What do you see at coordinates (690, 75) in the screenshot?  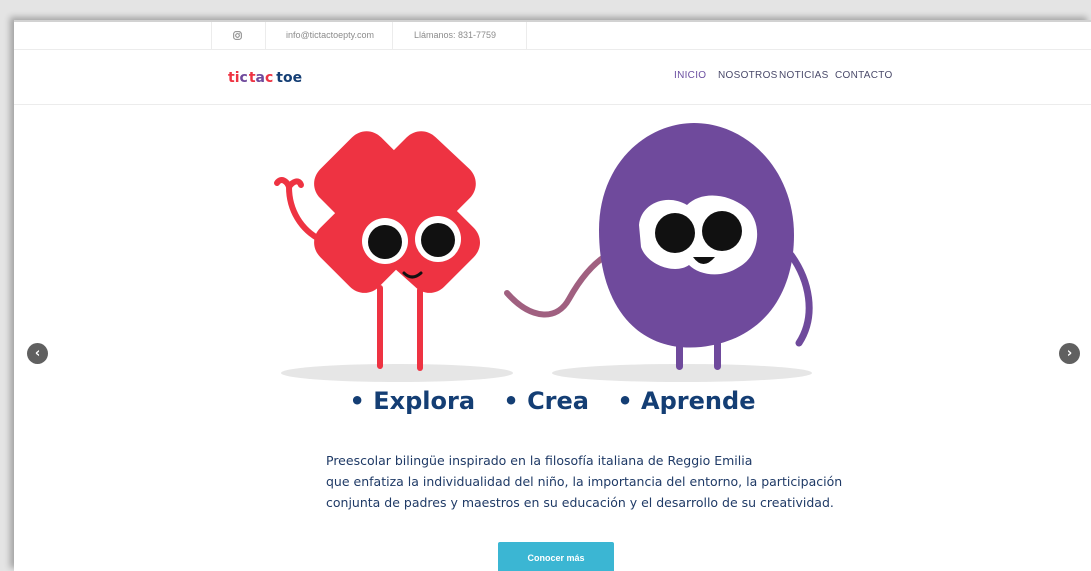 I see `nav-item-inicio: INICIO` at bounding box center [690, 75].